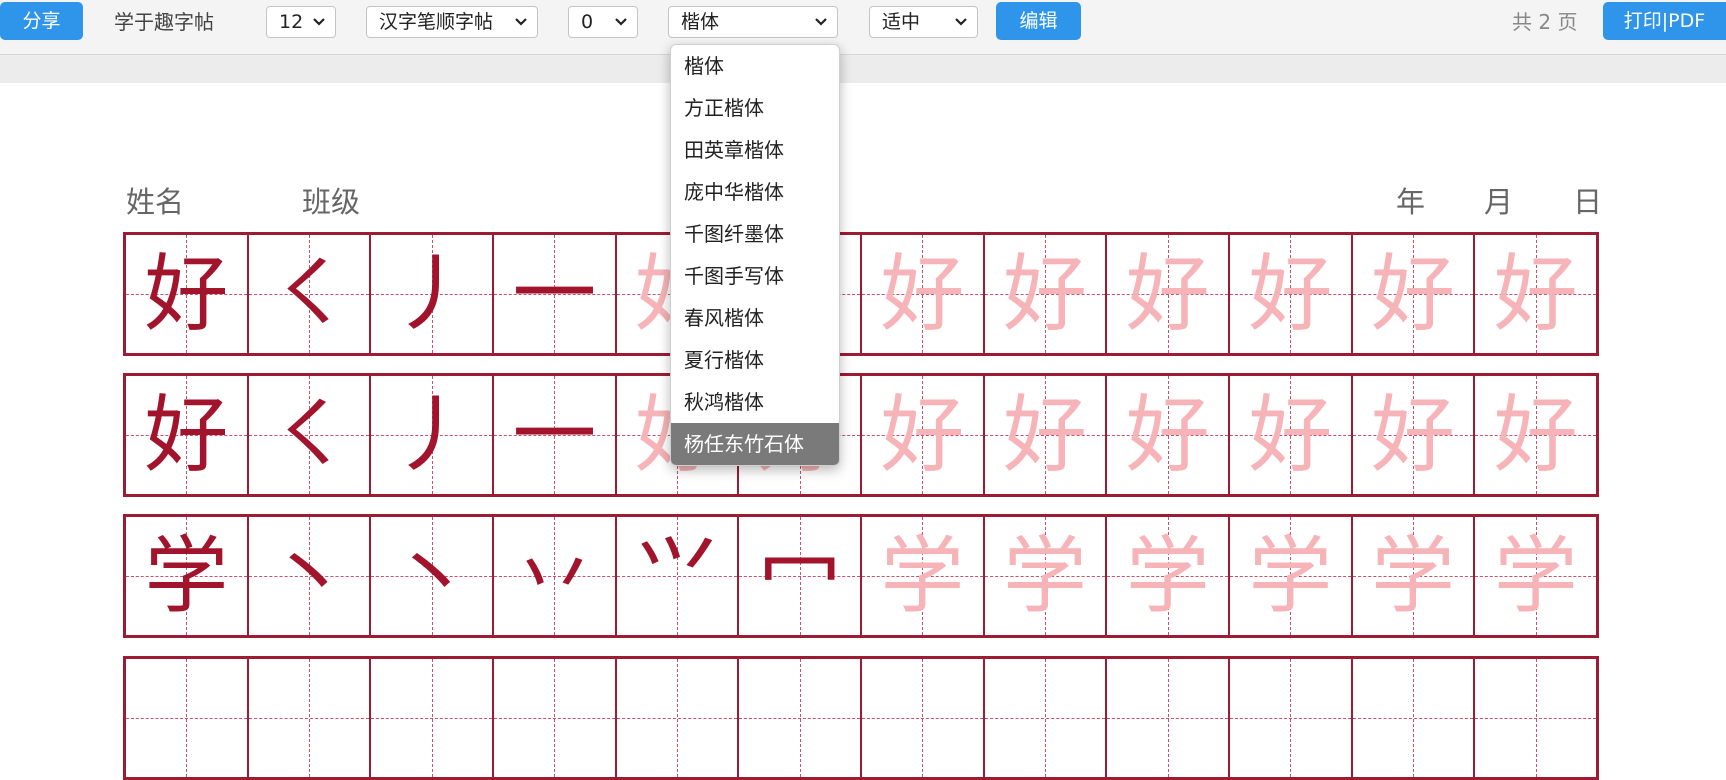 This screenshot has width=1726, height=780. Describe the element at coordinates (291, 22) in the screenshot. I see `count-select-value: 12` at that location.